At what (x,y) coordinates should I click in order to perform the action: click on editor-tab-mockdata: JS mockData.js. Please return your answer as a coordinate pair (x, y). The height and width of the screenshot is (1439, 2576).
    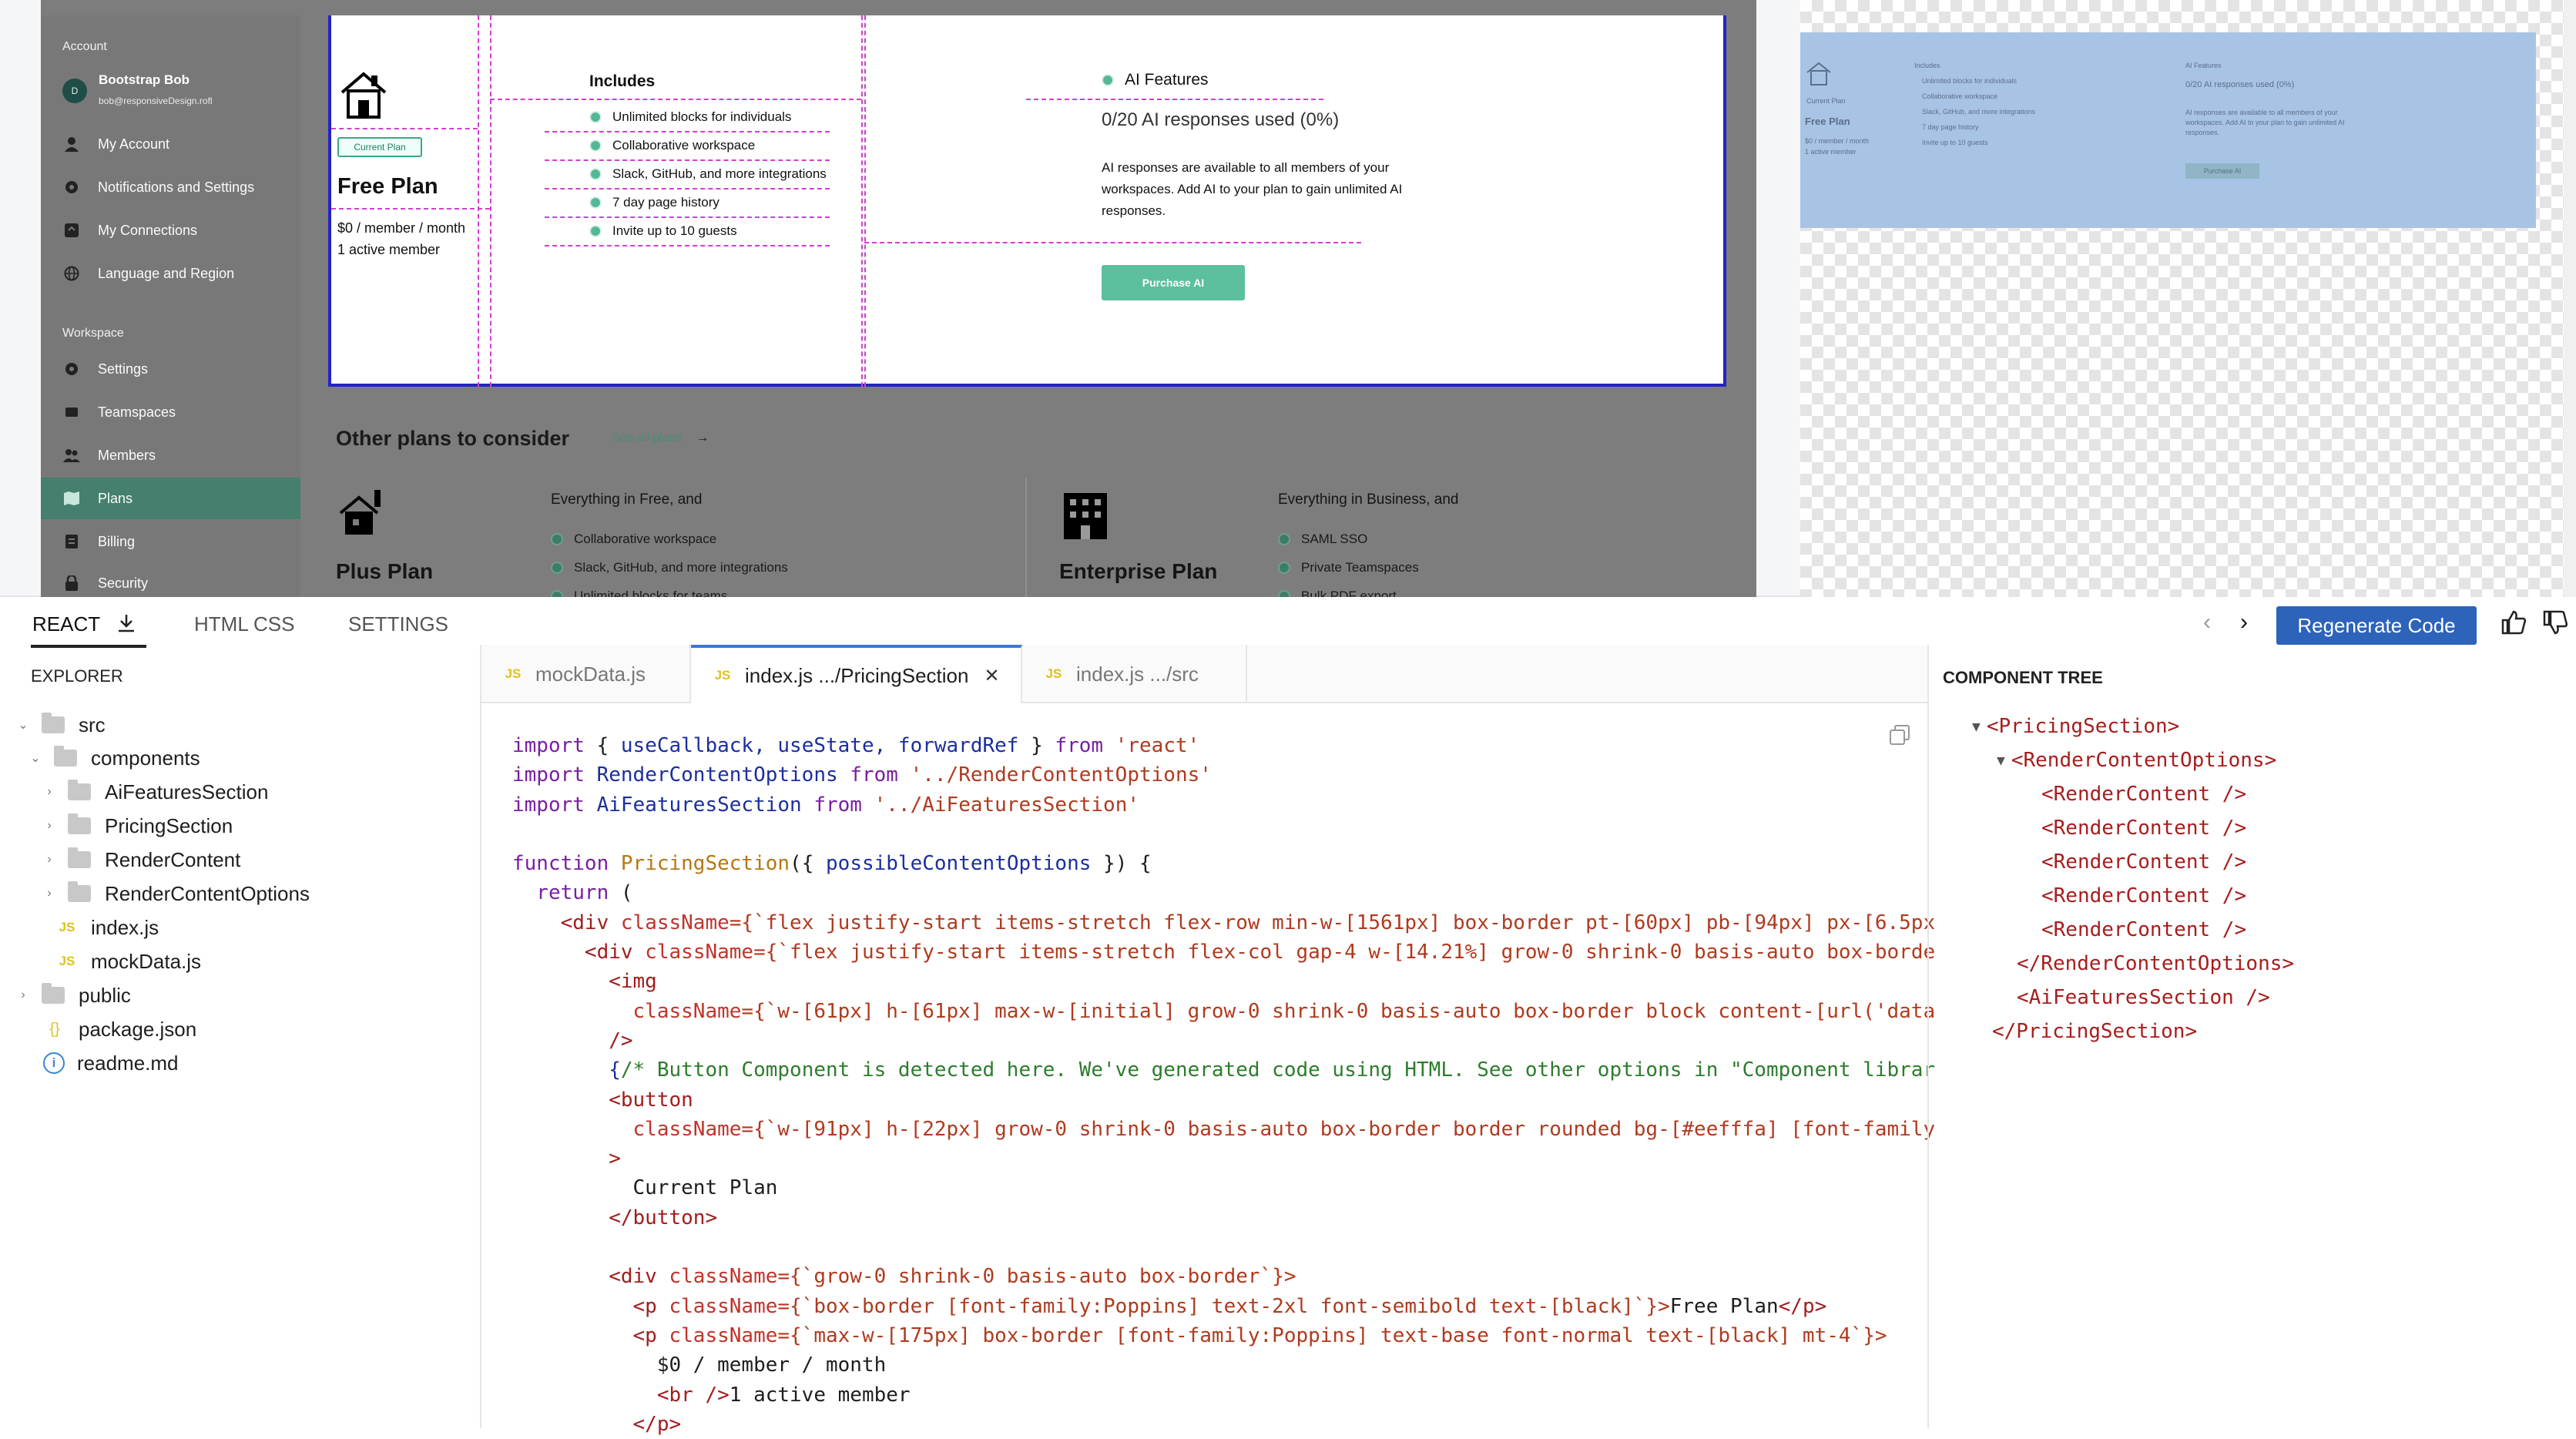
    Looking at the image, I should click on (586, 674).